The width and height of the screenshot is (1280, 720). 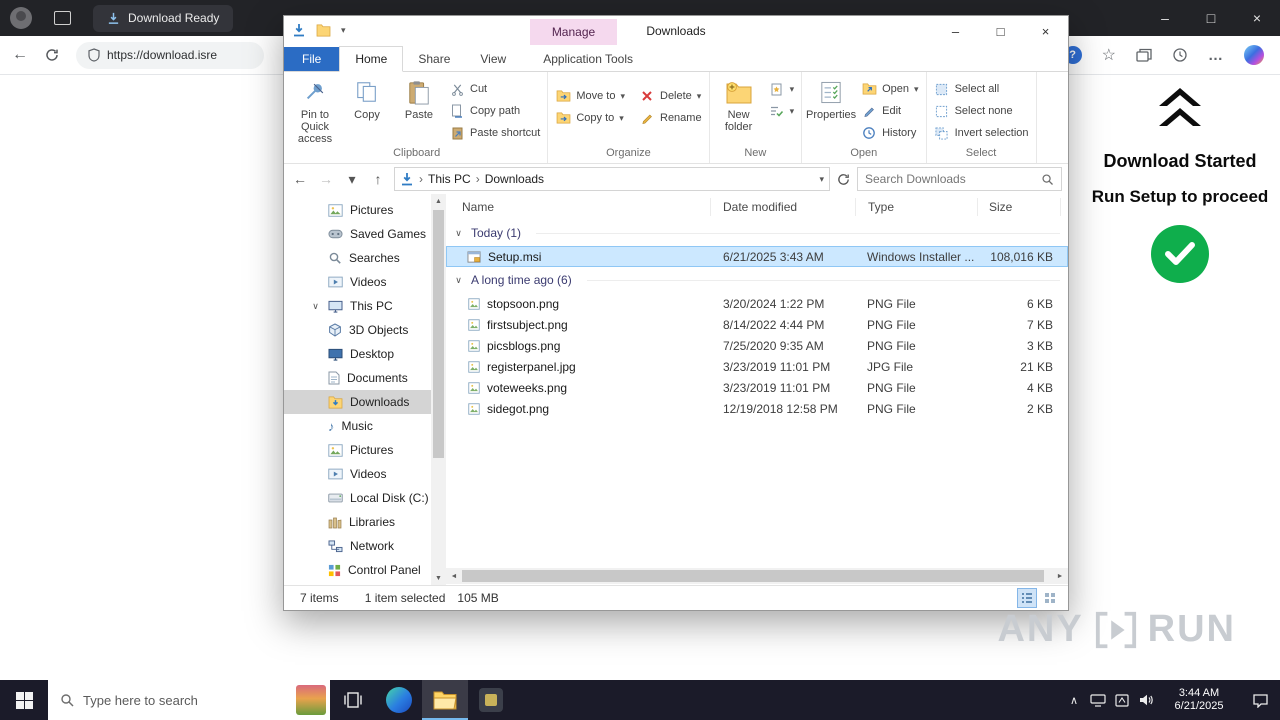 What do you see at coordinates (438, 578) in the screenshot?
I see `scroll-down-arrow: ▼` at bounding box center [438, 578].